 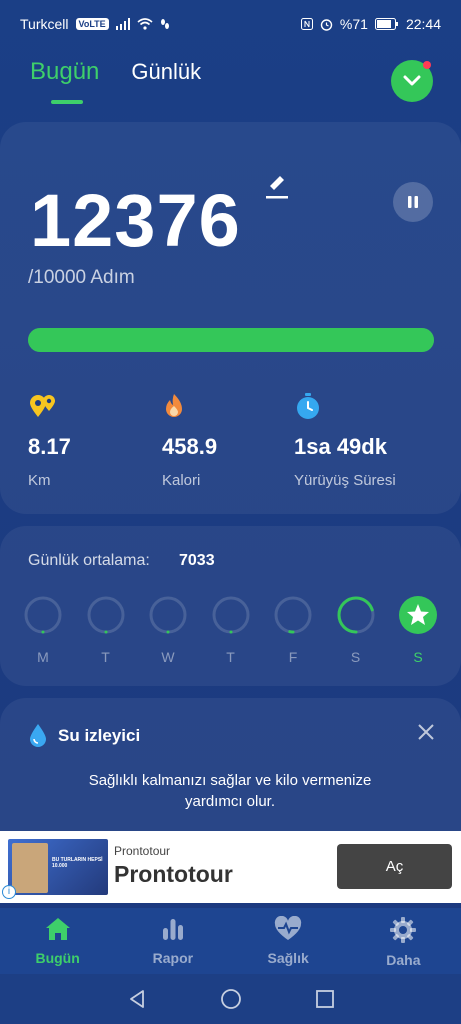 I want to click on ad-image: BU TURLARIN HEPSİ 10.000, so click(x=58, y=867).